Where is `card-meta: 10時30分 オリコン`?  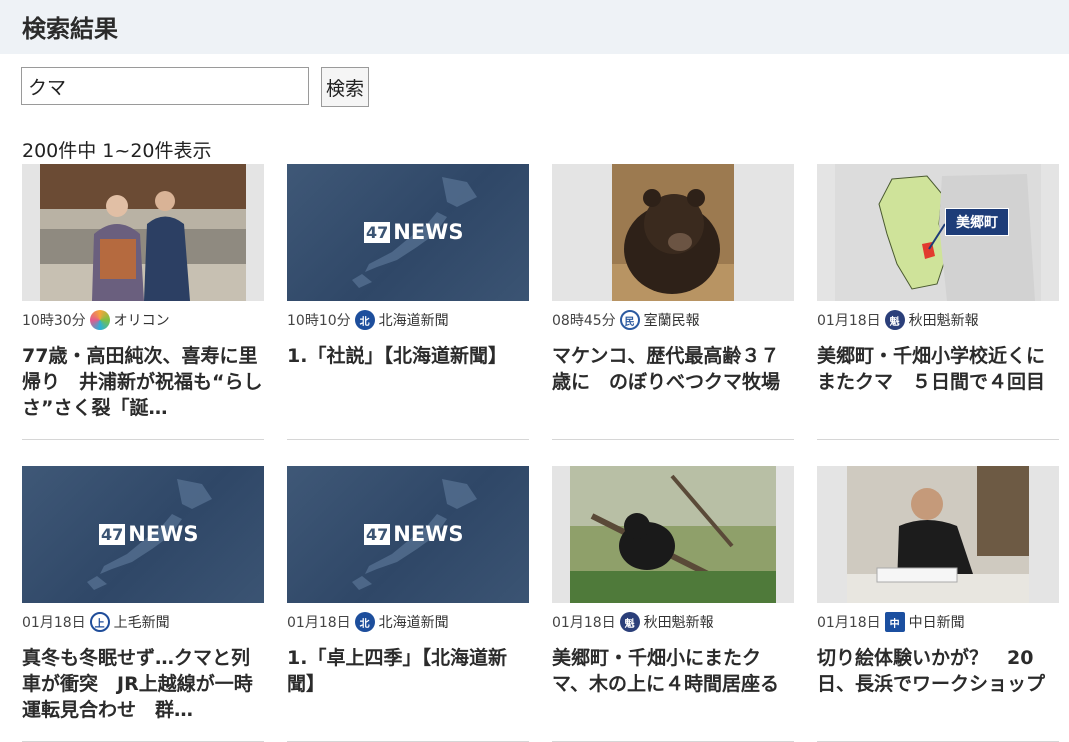 card-meta: 10時30分 オリコン is located at coordinates (143, 320).